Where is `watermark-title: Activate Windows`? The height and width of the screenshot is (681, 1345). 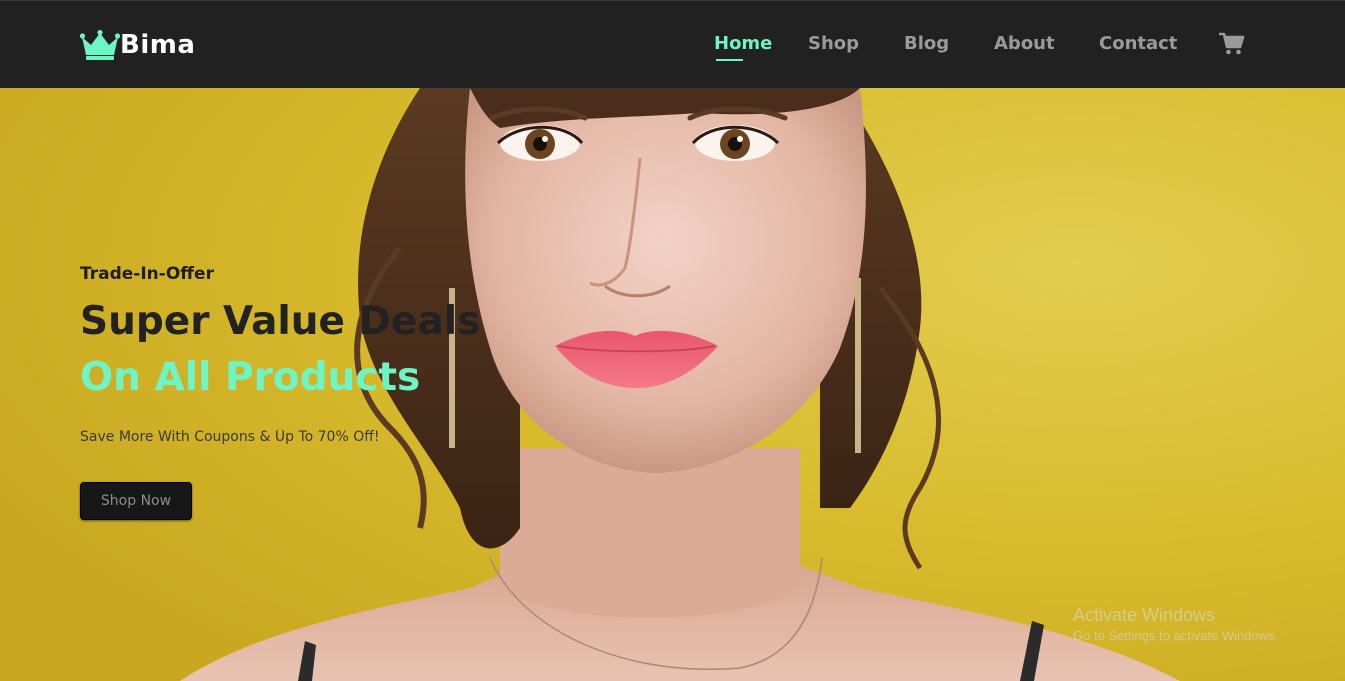 watermark-title: Activate Windows is located at coordinates (1144, 615).